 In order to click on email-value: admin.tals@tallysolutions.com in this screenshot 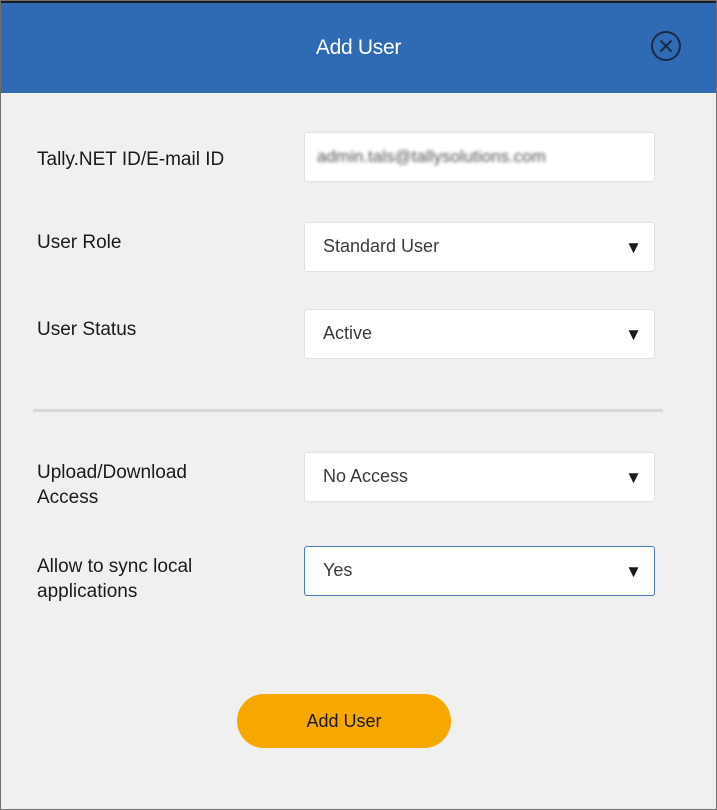, I will do `click(431, 156)`.